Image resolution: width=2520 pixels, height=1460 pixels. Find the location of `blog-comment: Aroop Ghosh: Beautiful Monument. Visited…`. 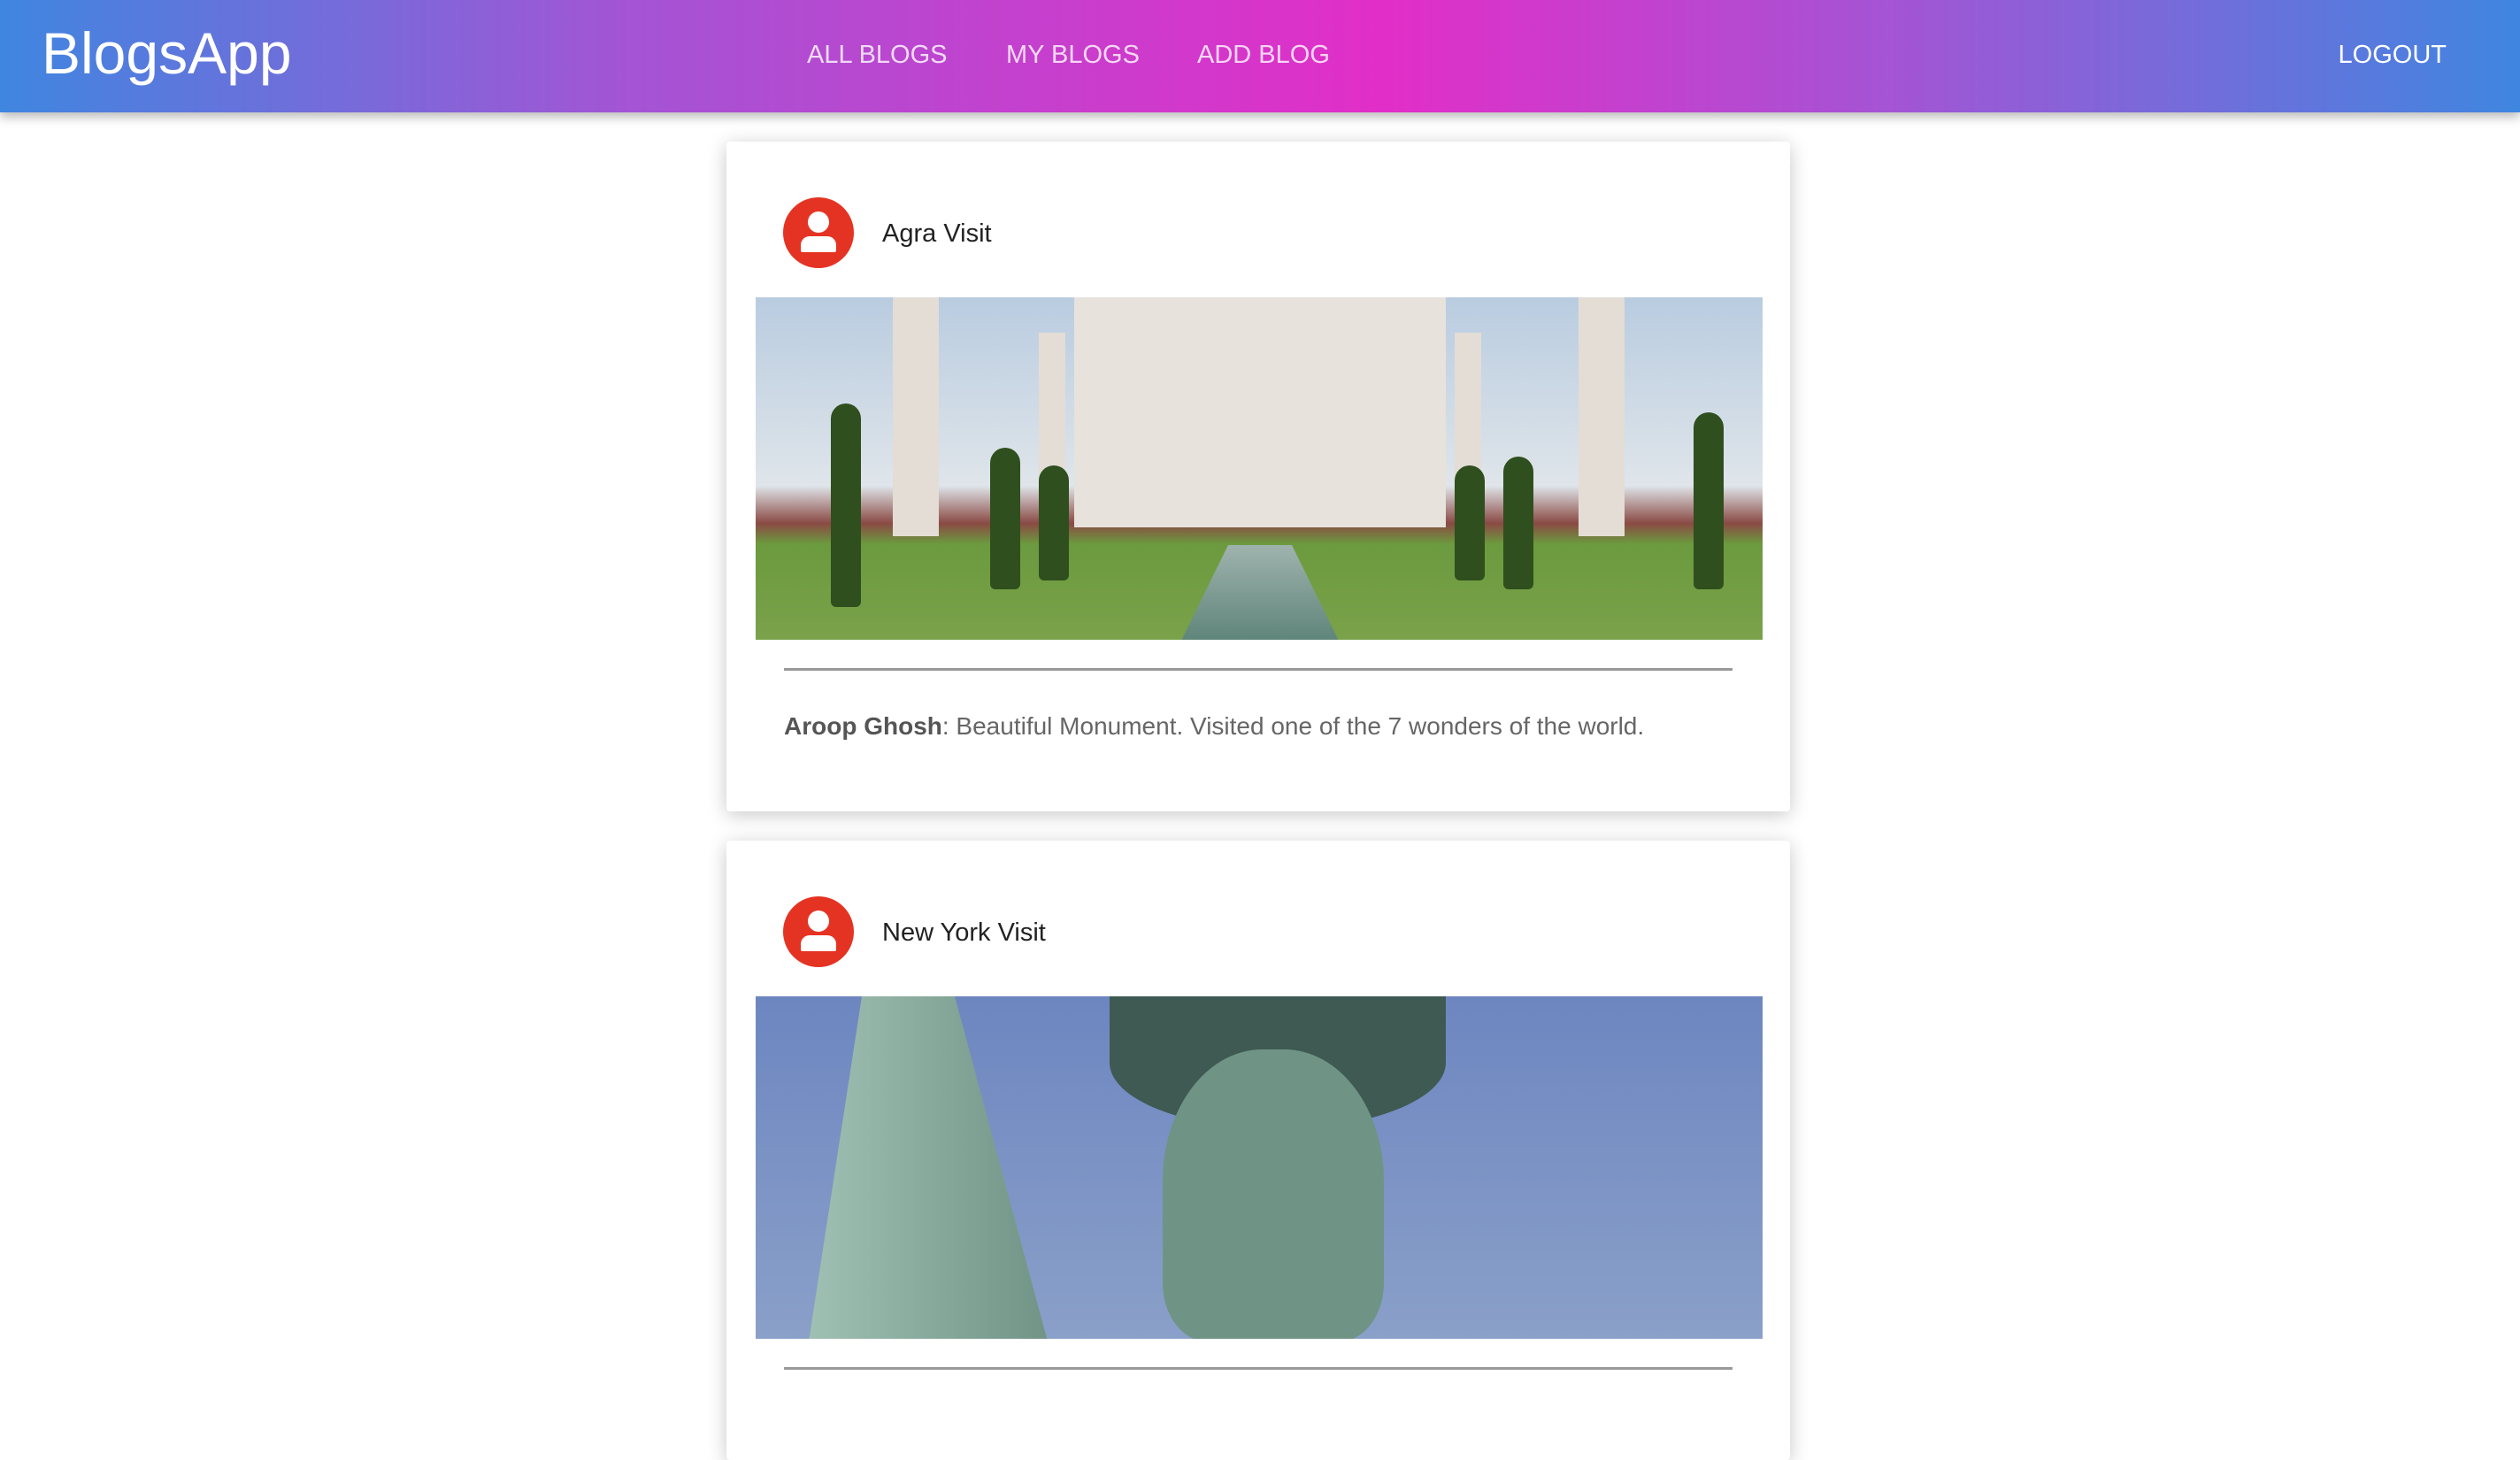

blog-comment: Aroop Ghosh: Beautiful Monument. Visited… is located at coordinates (1214, 727).